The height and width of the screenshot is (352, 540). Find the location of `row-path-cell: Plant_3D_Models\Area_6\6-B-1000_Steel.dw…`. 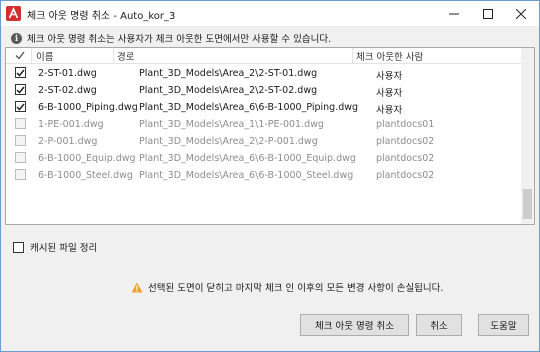

row-path-cell: Plant_3D_Models\Area_6\6-B-1000_Steel.dw… is located at coordinates (246, 175).